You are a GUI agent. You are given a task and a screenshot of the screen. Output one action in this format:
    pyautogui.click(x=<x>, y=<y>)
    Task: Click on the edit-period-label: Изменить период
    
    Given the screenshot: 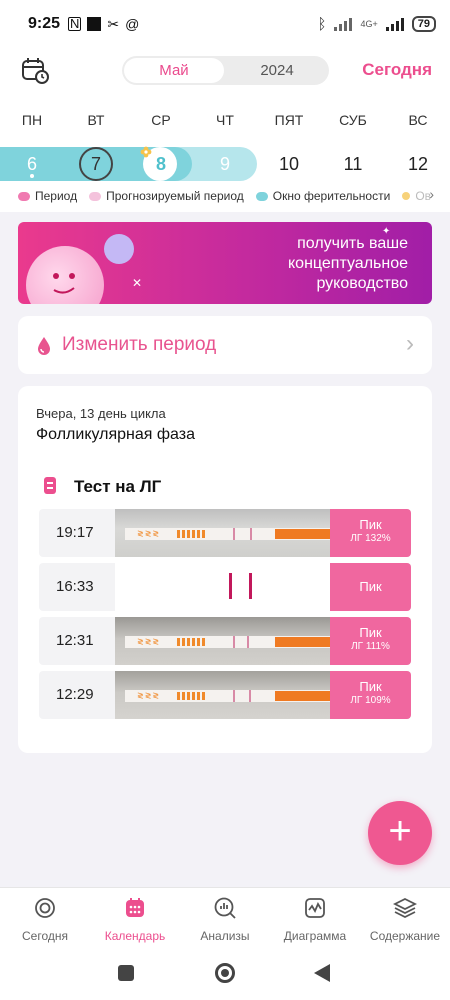 What is the action you would take?
    pyautogui.click(x=139, y=344)
    